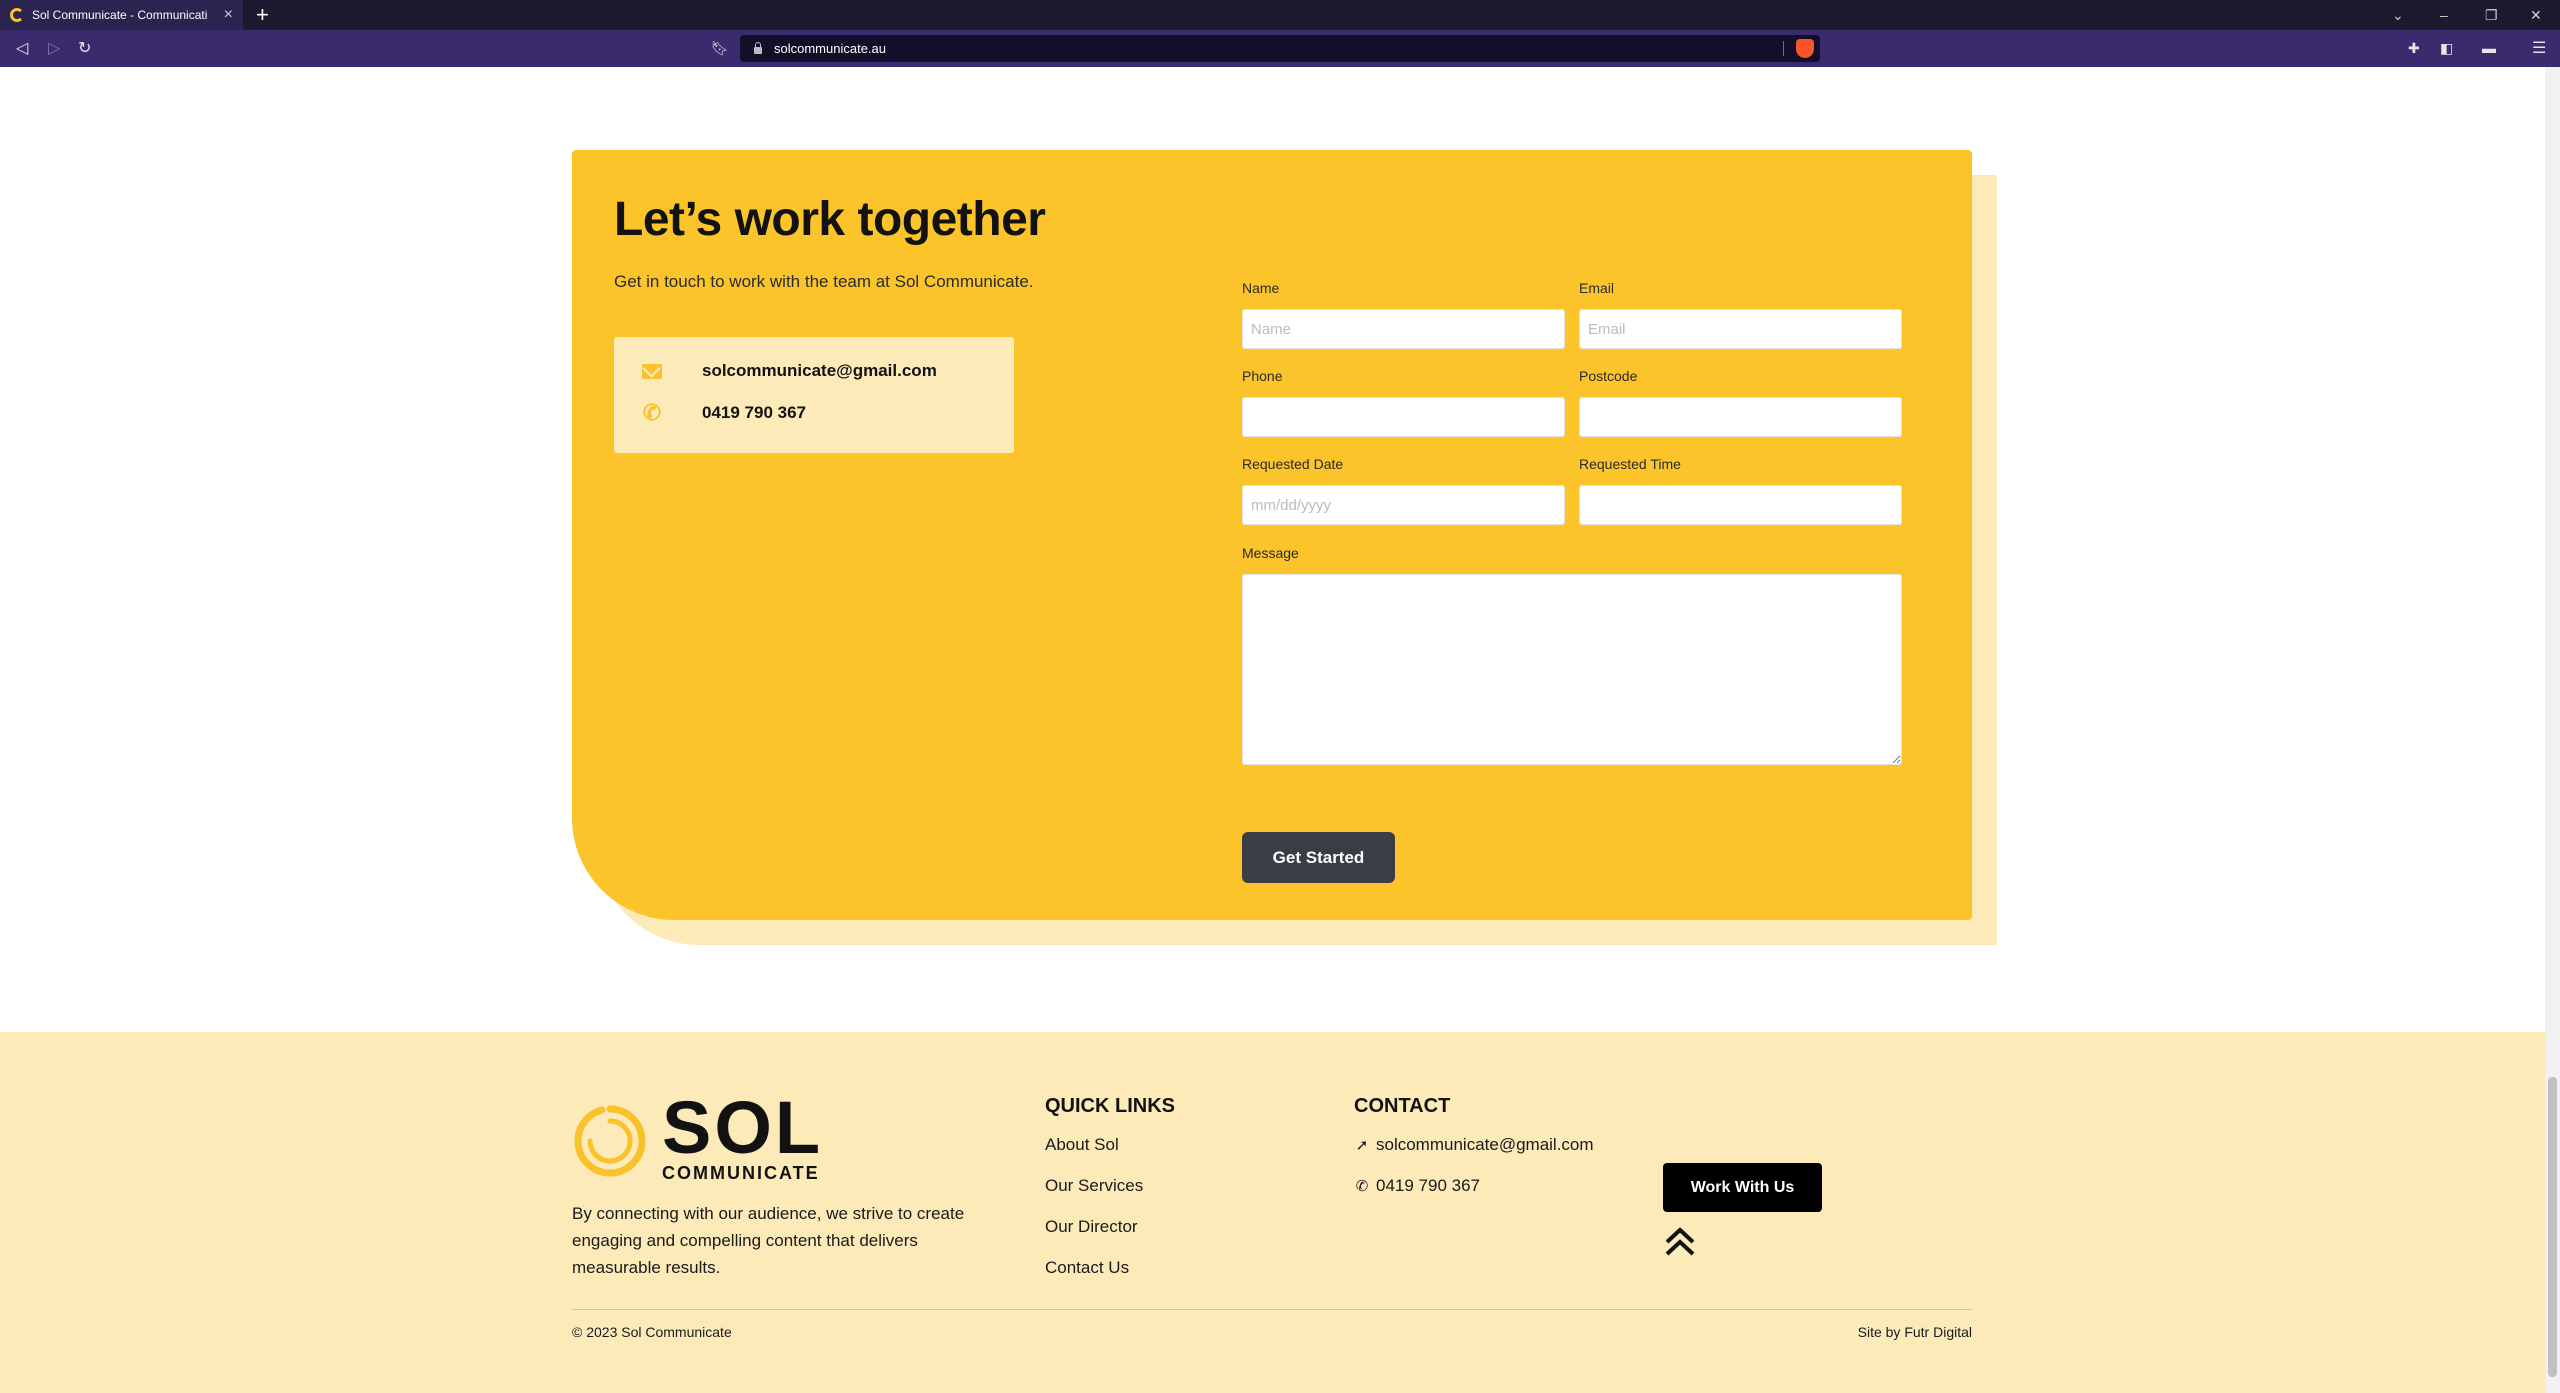  What do you see at coordinates (1262, 376) in the screenshot?
I see `phone-label: Phone` at bounding box center [1262, 376].